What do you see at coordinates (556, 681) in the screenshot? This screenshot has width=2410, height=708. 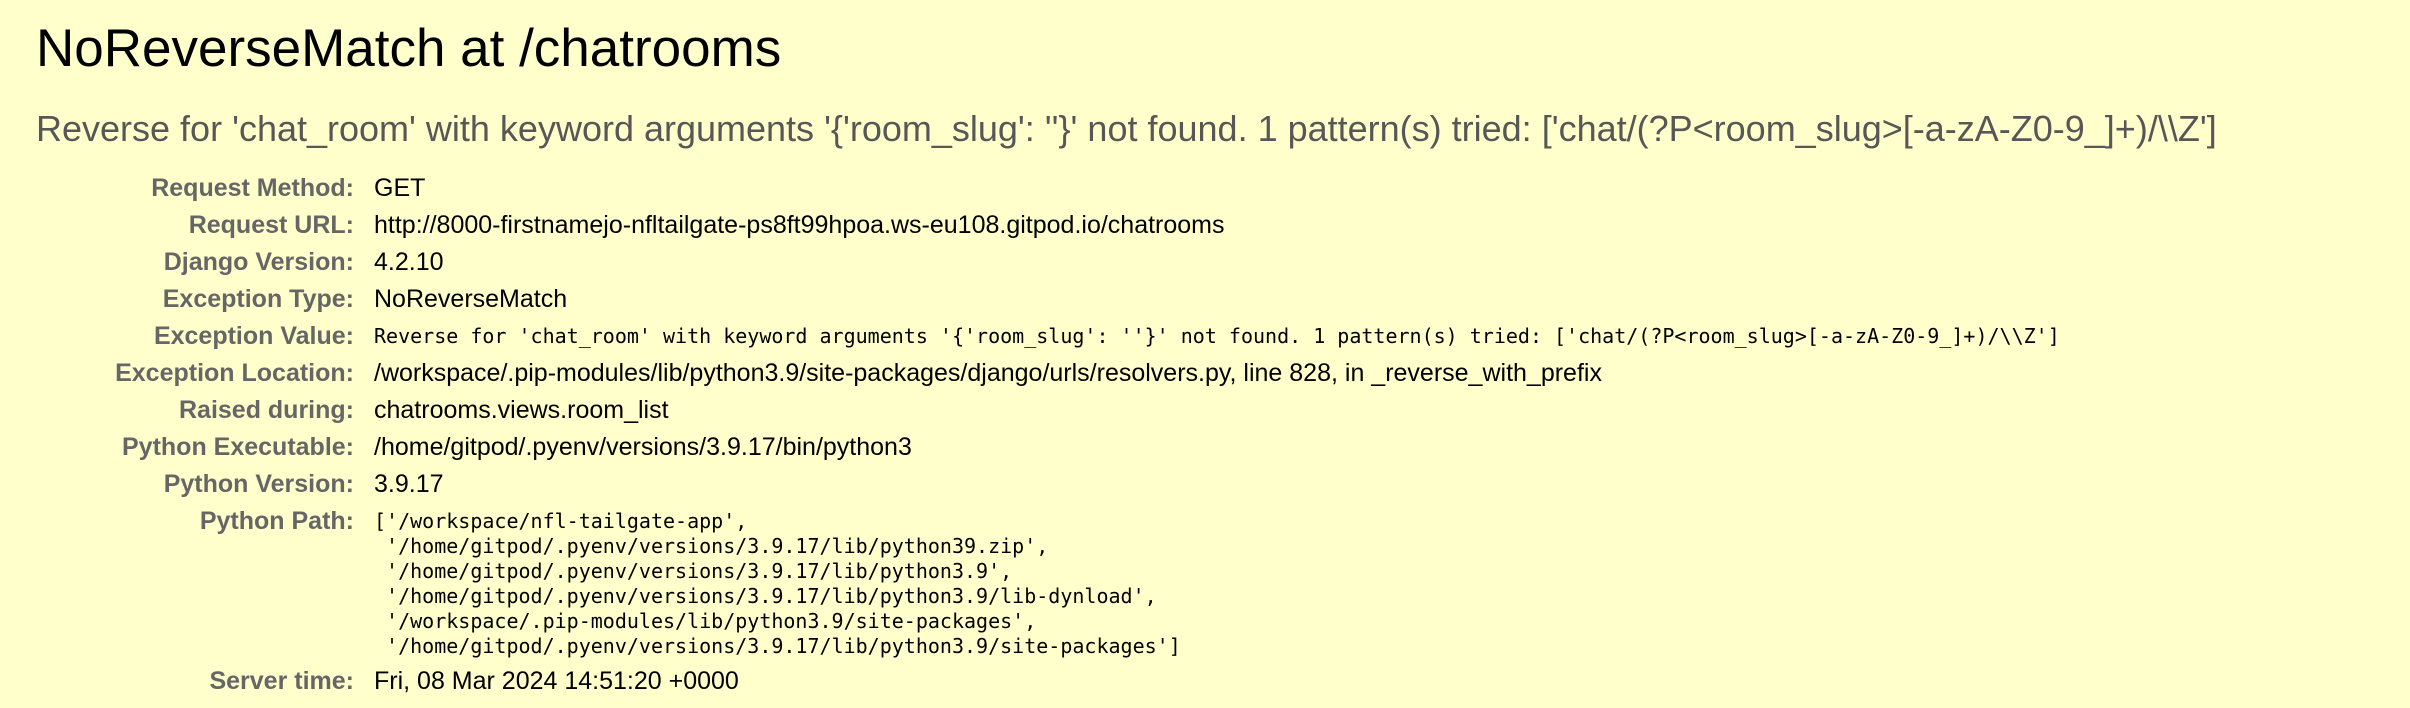 I see `meta-value: Fri, 08 Mar 2024 14:51:20 +0000` at bounding box center [556, 681].